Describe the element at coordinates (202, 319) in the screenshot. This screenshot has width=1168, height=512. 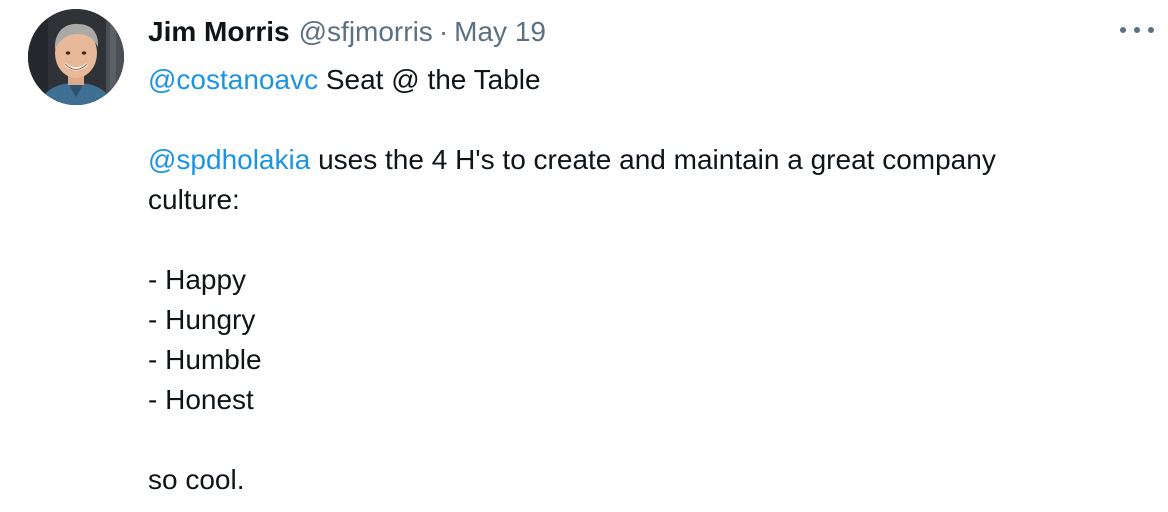
I see `list-item: - Hungry` at that location.